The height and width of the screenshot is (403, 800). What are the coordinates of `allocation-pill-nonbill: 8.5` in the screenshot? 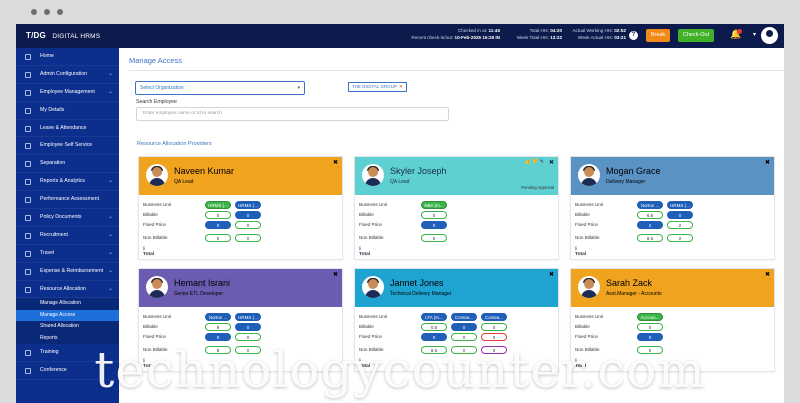 It's located at (650, 238).